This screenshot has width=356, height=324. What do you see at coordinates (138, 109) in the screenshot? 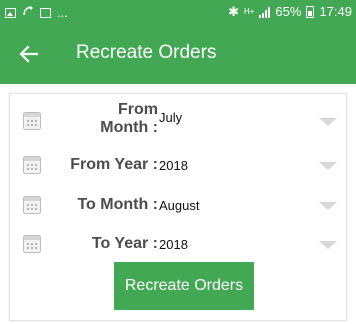
I see `from-month-label-line1: From` at bounding box center [138, 109].